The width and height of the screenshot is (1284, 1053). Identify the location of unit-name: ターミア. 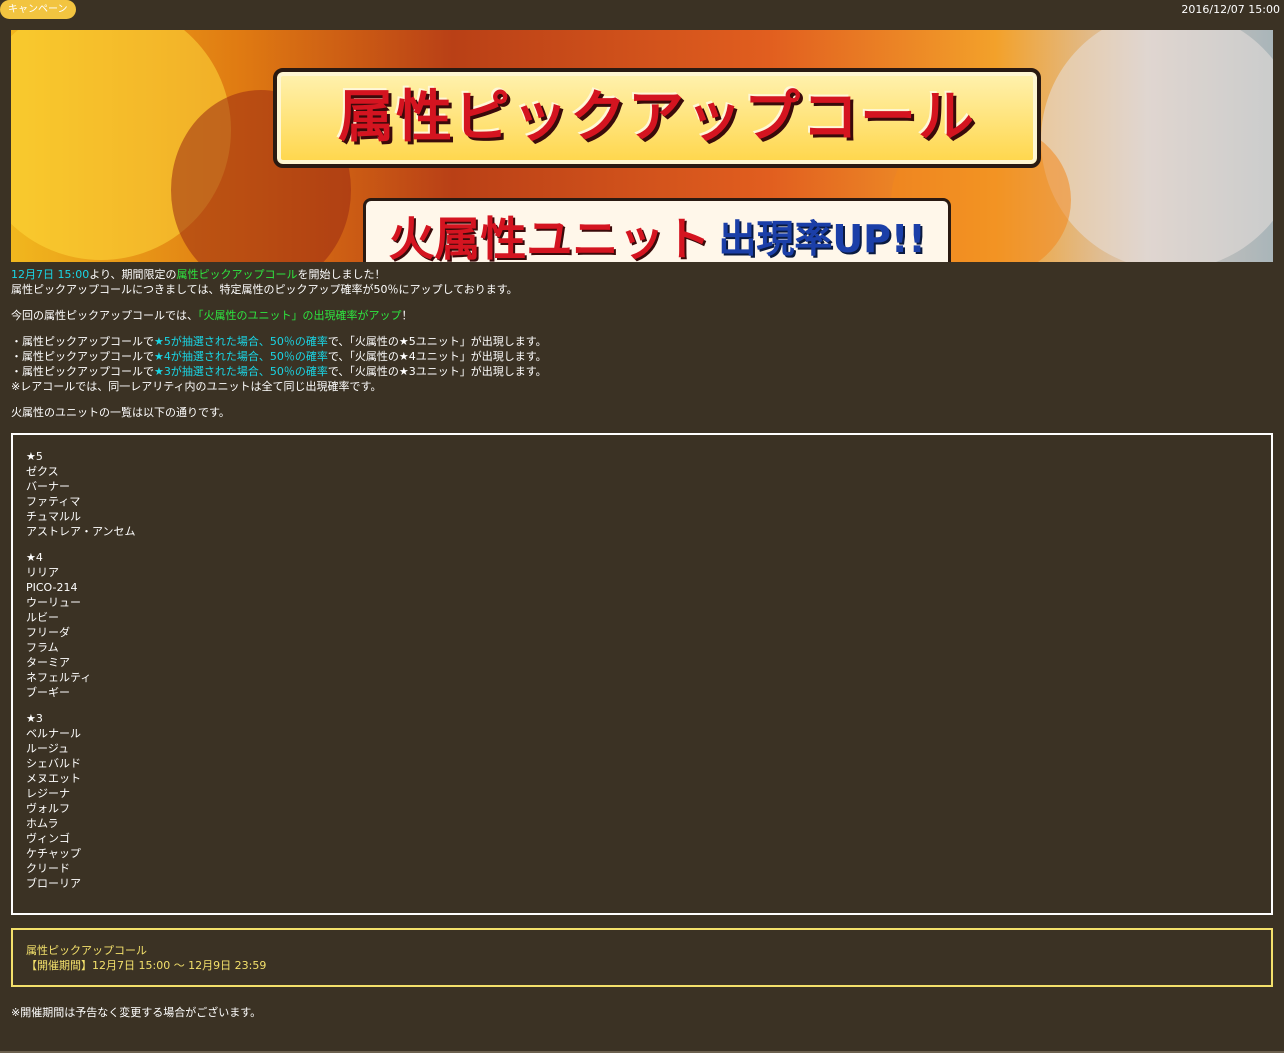
(48, 662).